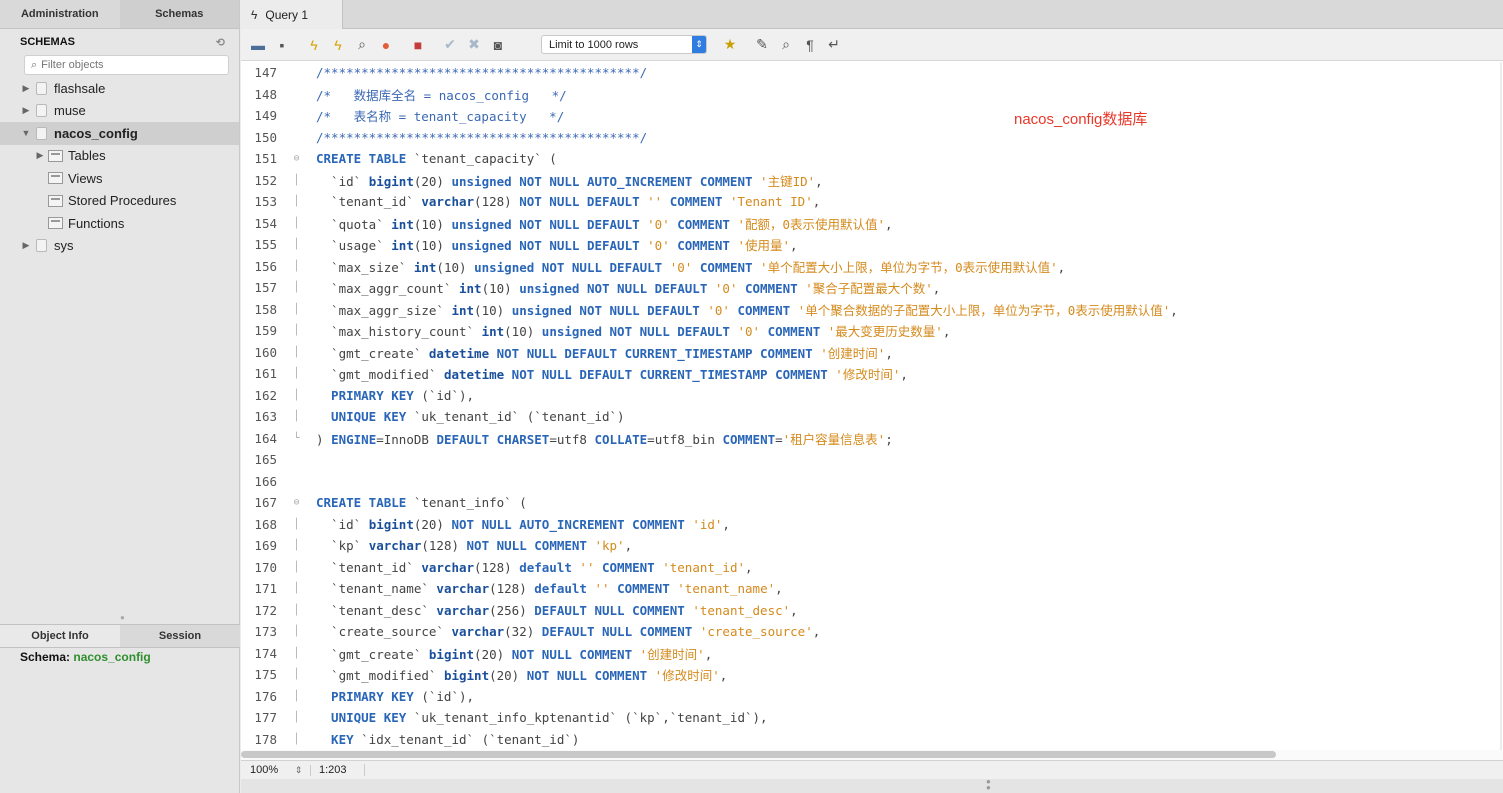 Image resolution: width=1503 pixels, height=793 pixels. I want to click on limit-rows-value: Limit to 1000 rows, so click(594, 44).